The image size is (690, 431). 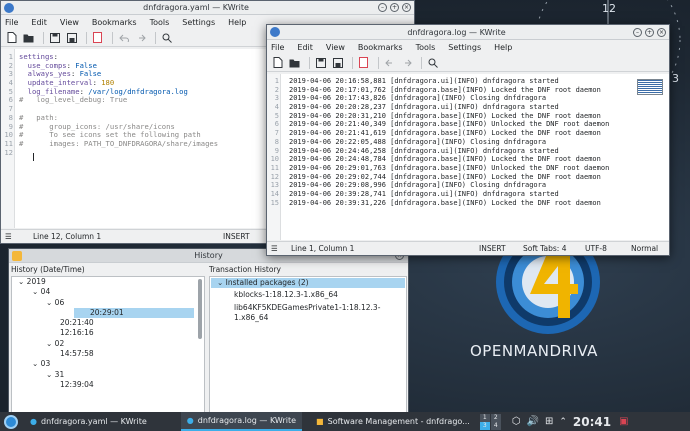 What do you see at coordinates (468, 32) in the screenshot?
I see `log-titlebar: dnfdragora.log — KWrite – + ×` at bounding box center [468, 32].